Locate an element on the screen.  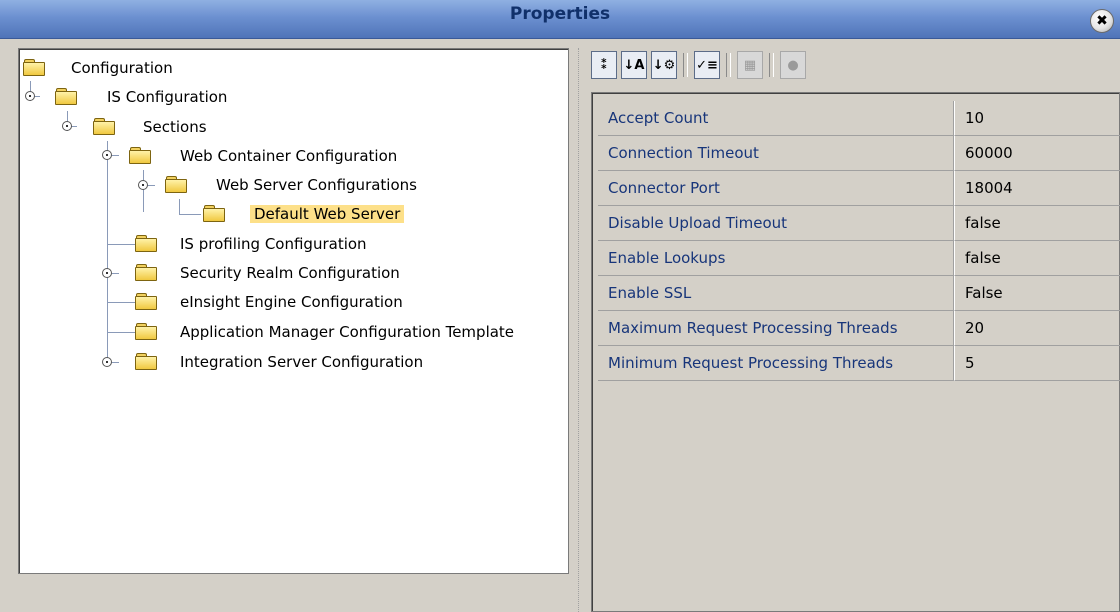
property-row: Minimum Request Processing Threads 5 is located at coordinates (859, 363).